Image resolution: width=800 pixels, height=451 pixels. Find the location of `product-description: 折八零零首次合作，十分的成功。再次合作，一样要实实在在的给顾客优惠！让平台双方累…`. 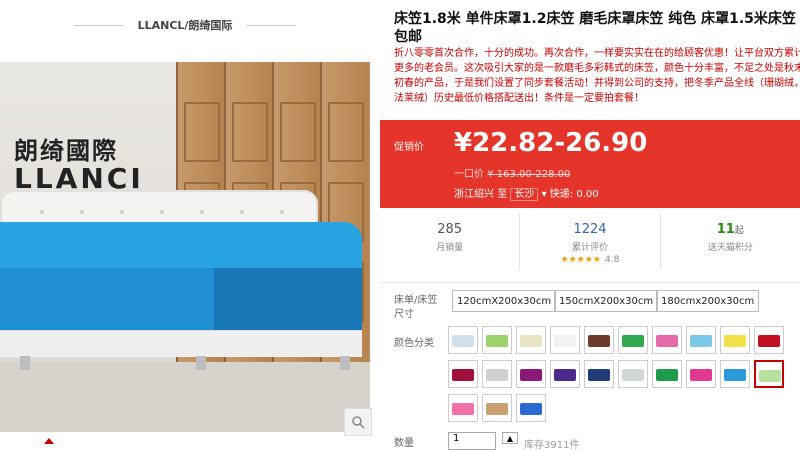

product-description: 折八零零首次合作，十分的成功。再次合作，一样要实实在在的给顾客优惠！让平台双方累… is located at coordinates (597, 76).